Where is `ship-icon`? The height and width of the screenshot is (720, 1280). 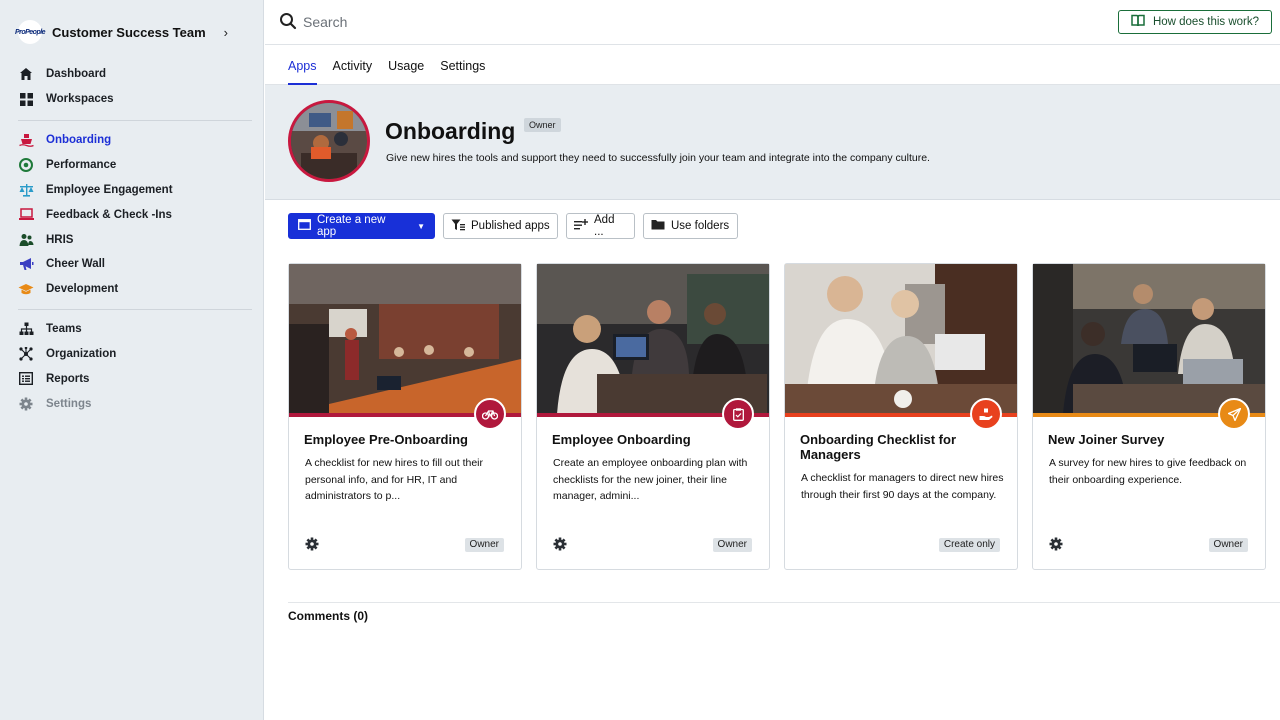
ship-icon is located at coordinates (26, 140).